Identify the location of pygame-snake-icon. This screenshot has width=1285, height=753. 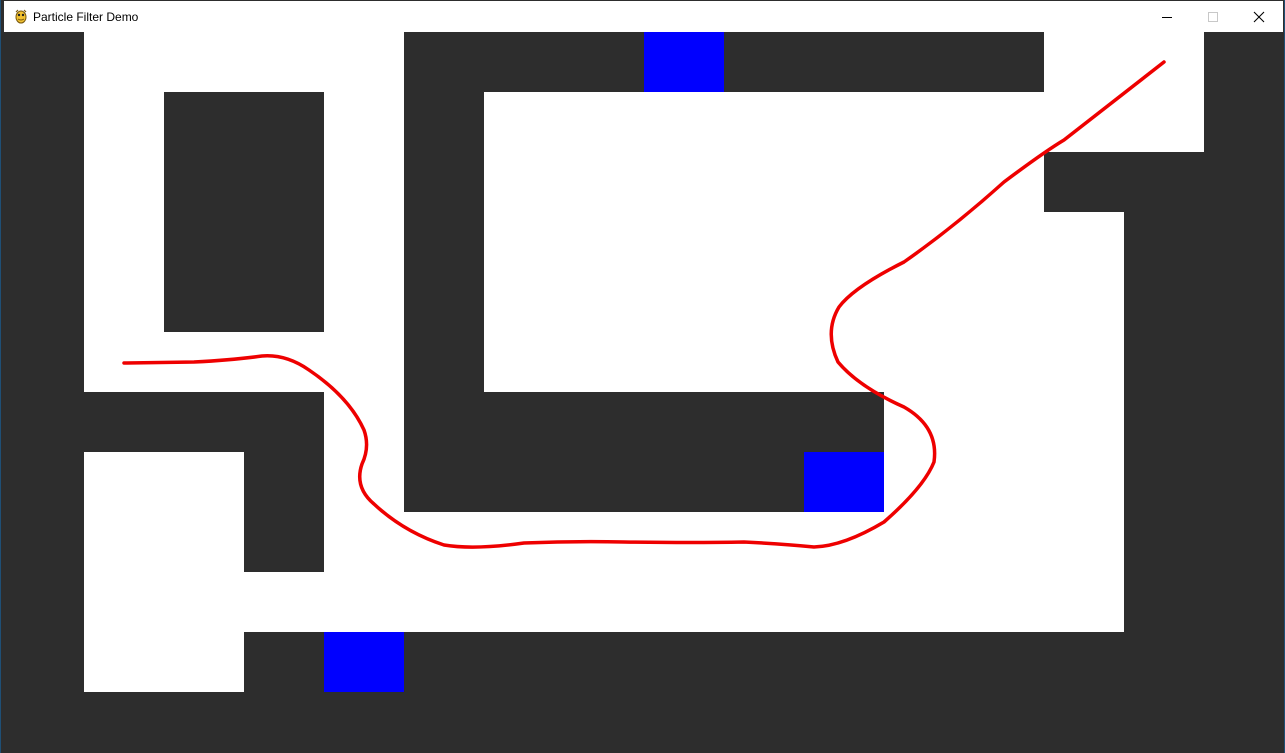
(21, 16).